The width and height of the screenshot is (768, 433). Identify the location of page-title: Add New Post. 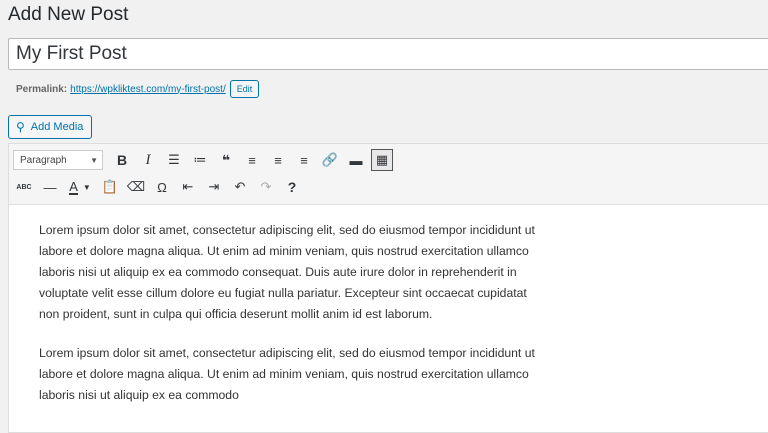
(68, 14).